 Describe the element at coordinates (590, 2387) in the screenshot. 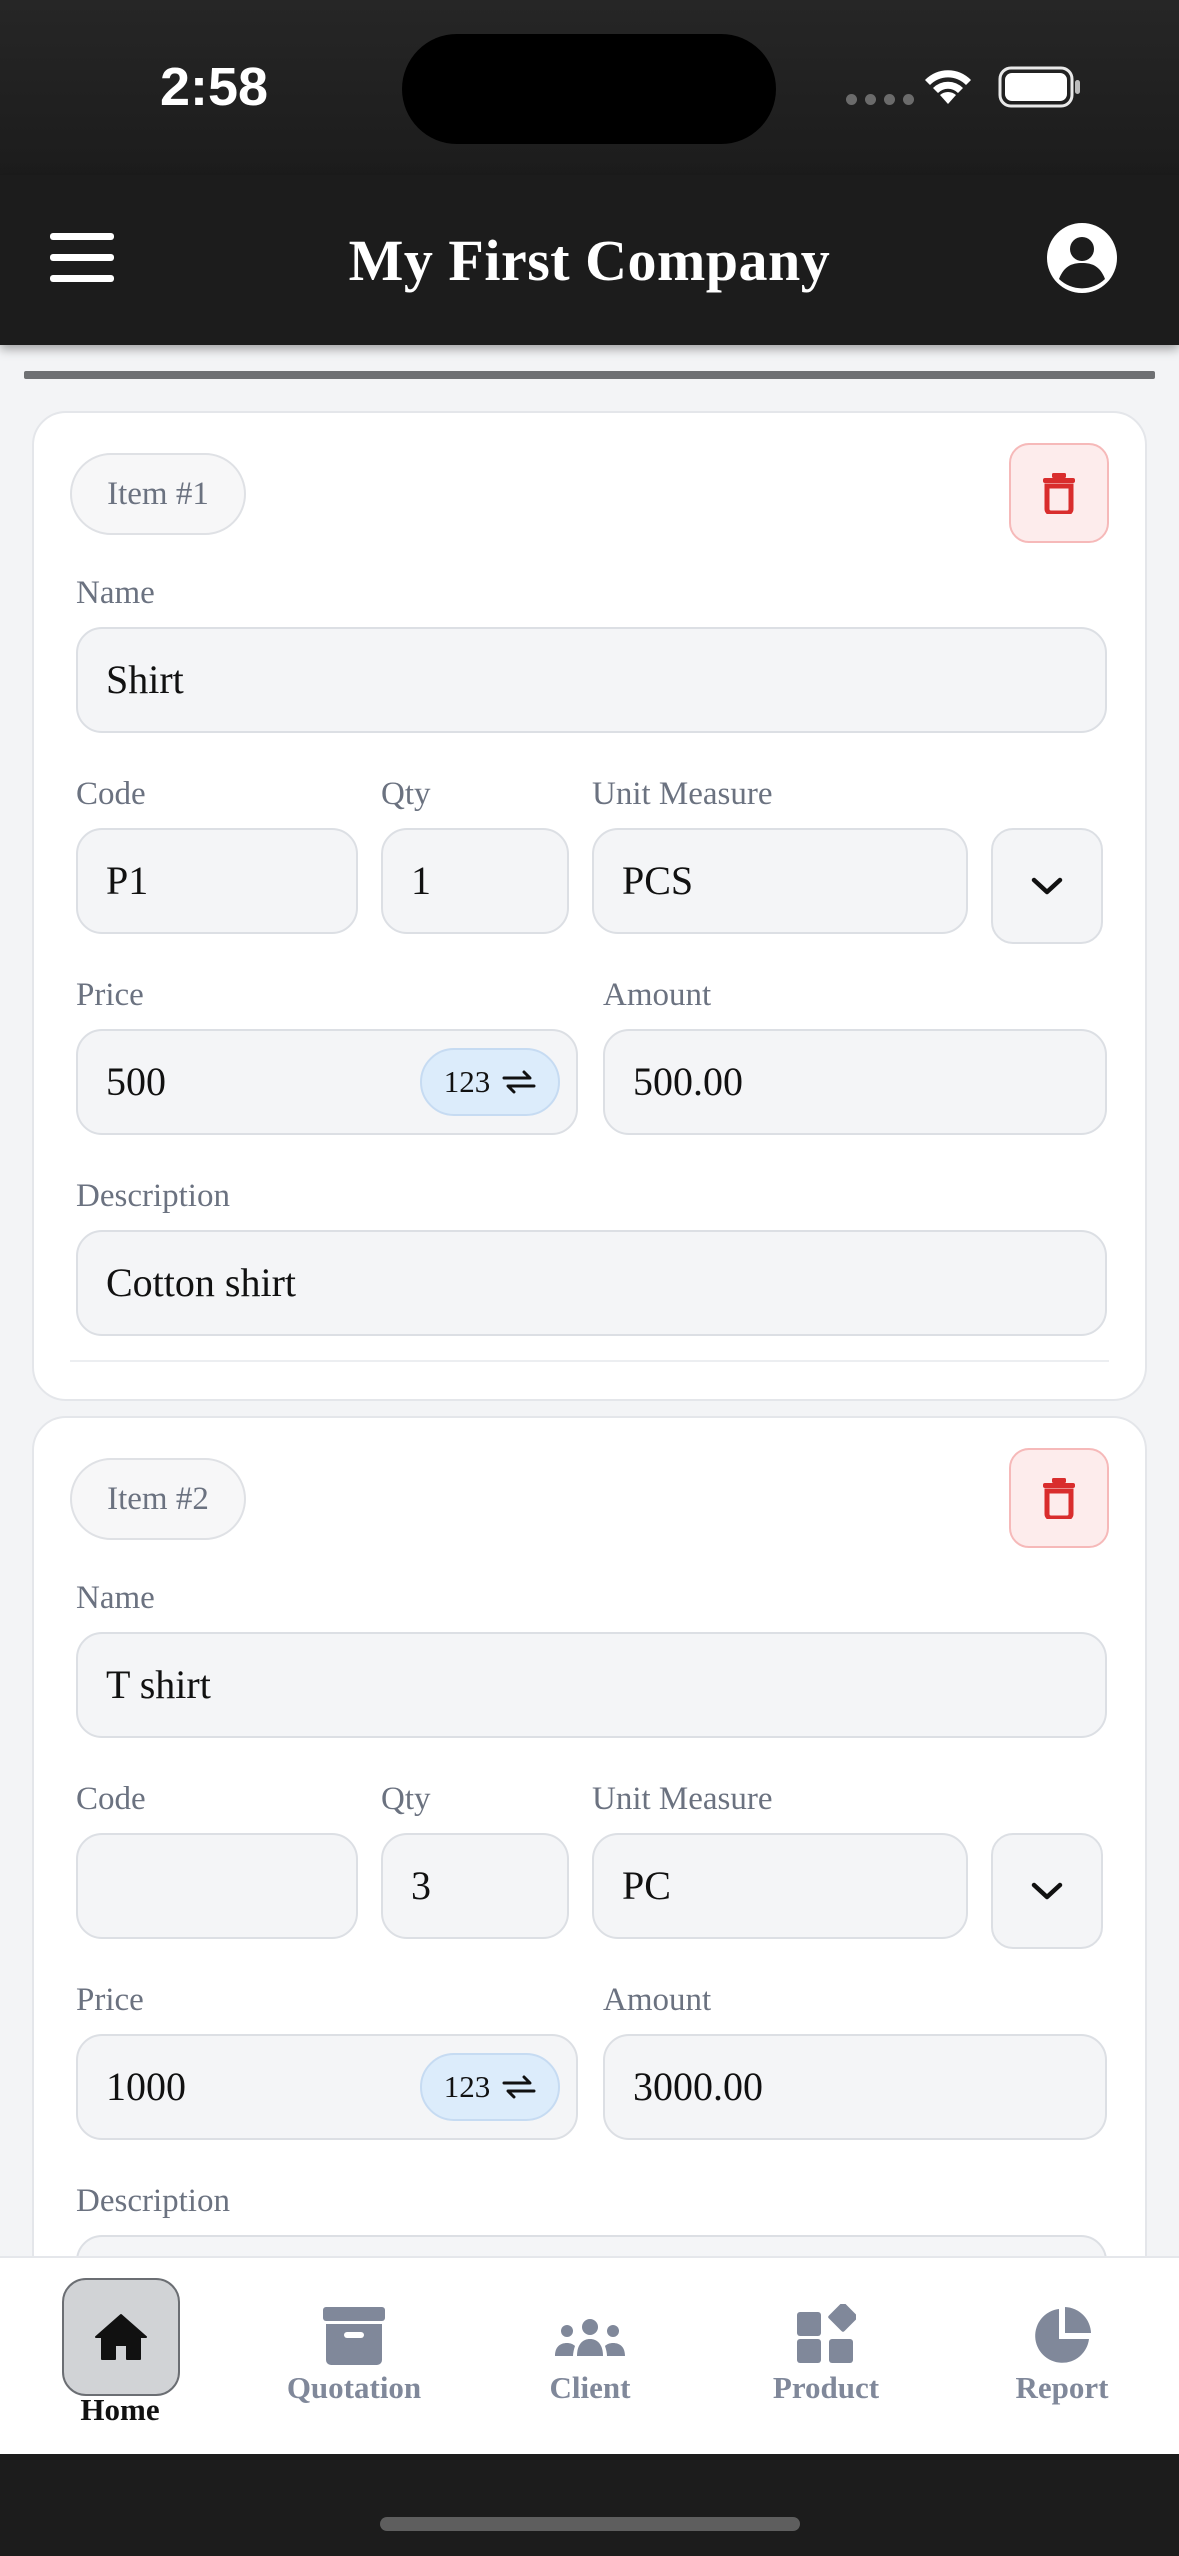

I see `tab-client-label: Client` at that location.